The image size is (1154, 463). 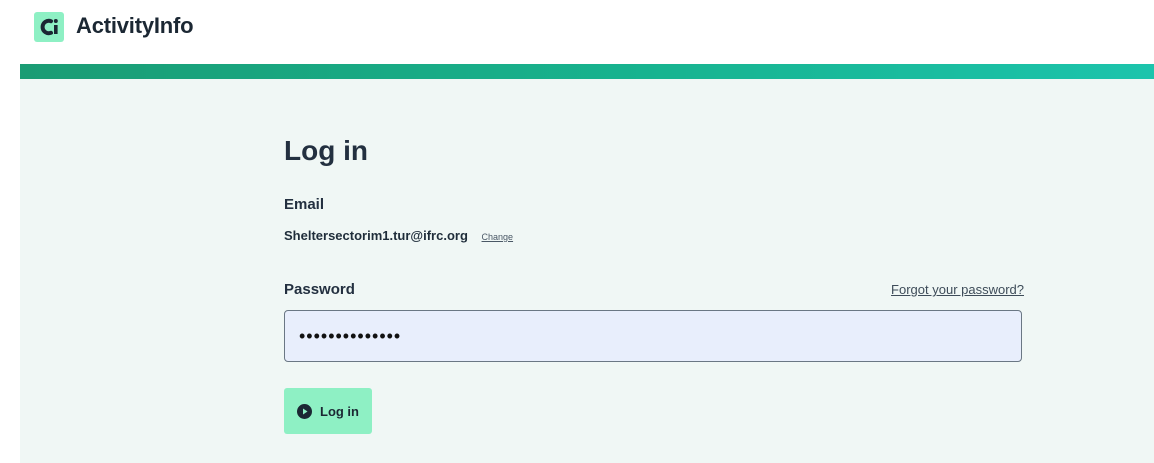 What do you see at coordinates (577, 32) in the screenshot?
I see `app-header: ActivityInfo` at bounding box center [577, 32].